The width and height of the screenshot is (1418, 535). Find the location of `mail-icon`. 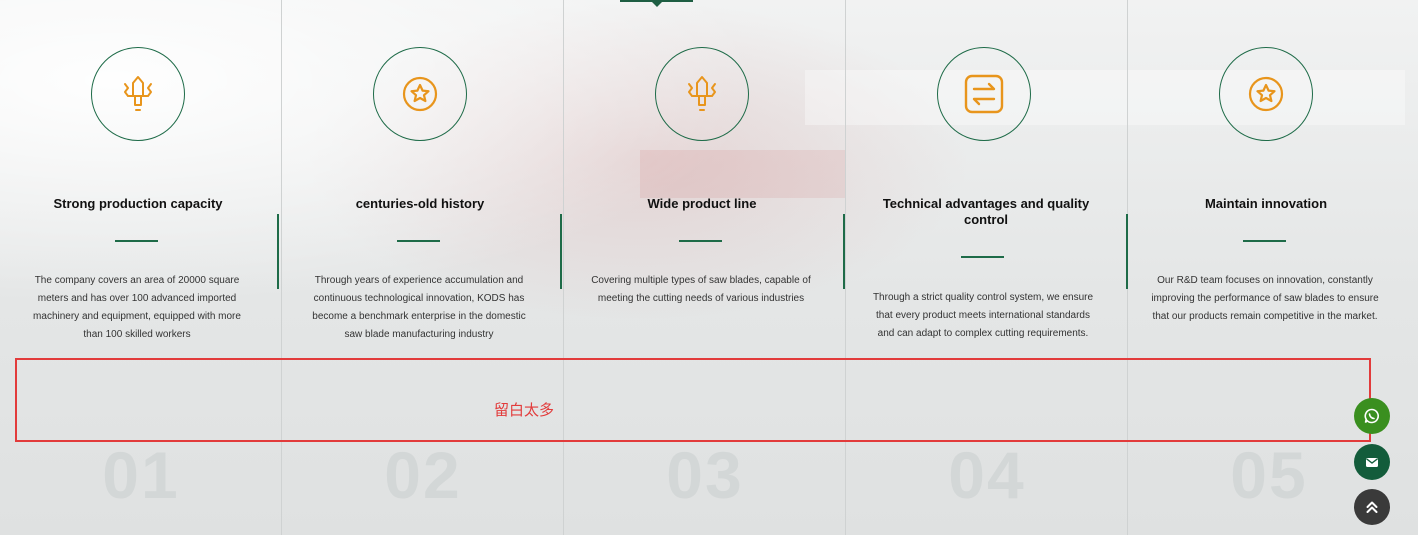

mail-icon is located at coordinates (1372, 462).